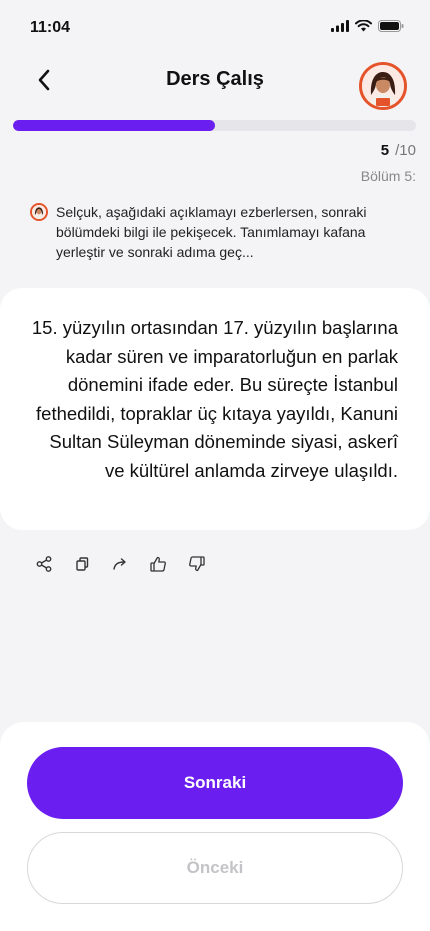 The height and width of the screenshot is (931, 430). What do you see at coordinates (50, 27) in the screenshot?
I see `status-time: 11:04` at bounding box center [50, 27].